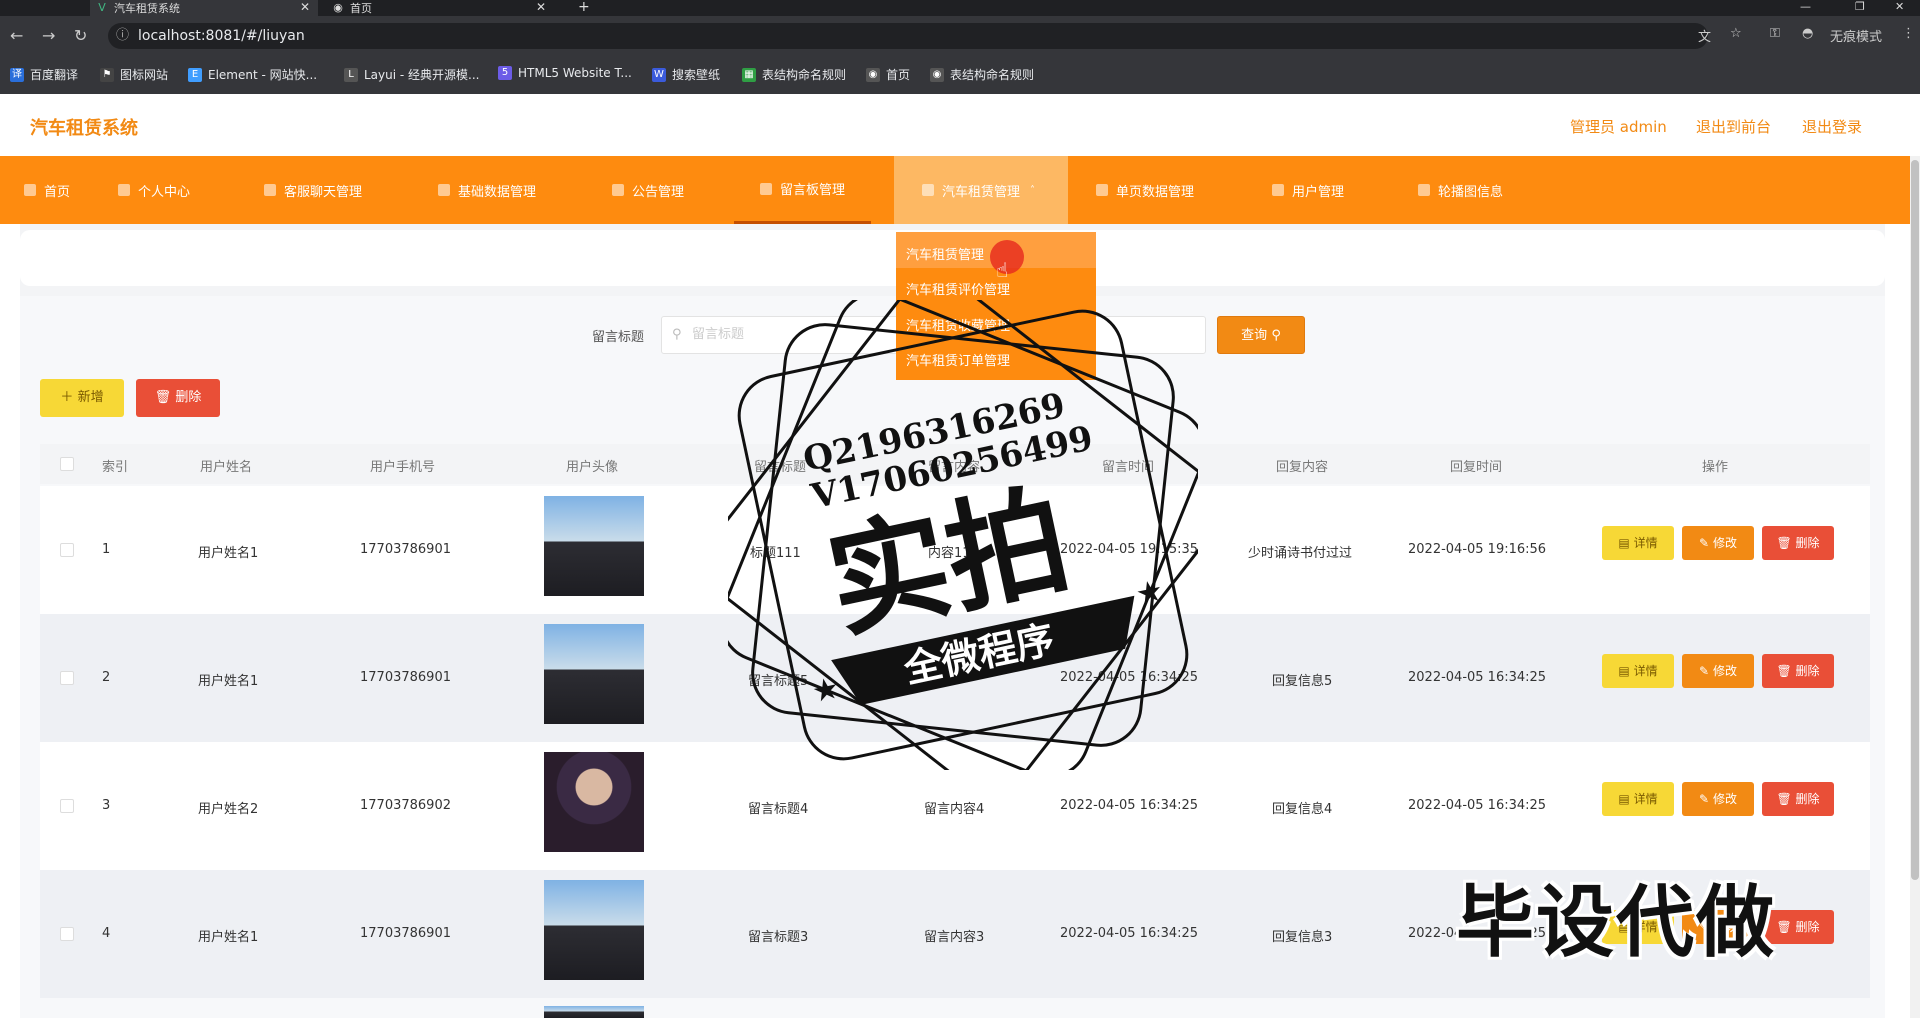  What do you see at coordinates (1261, 335) in the screenshot?
I see `query-button: 查询 ⚲` at bounding box center [1261, 335].